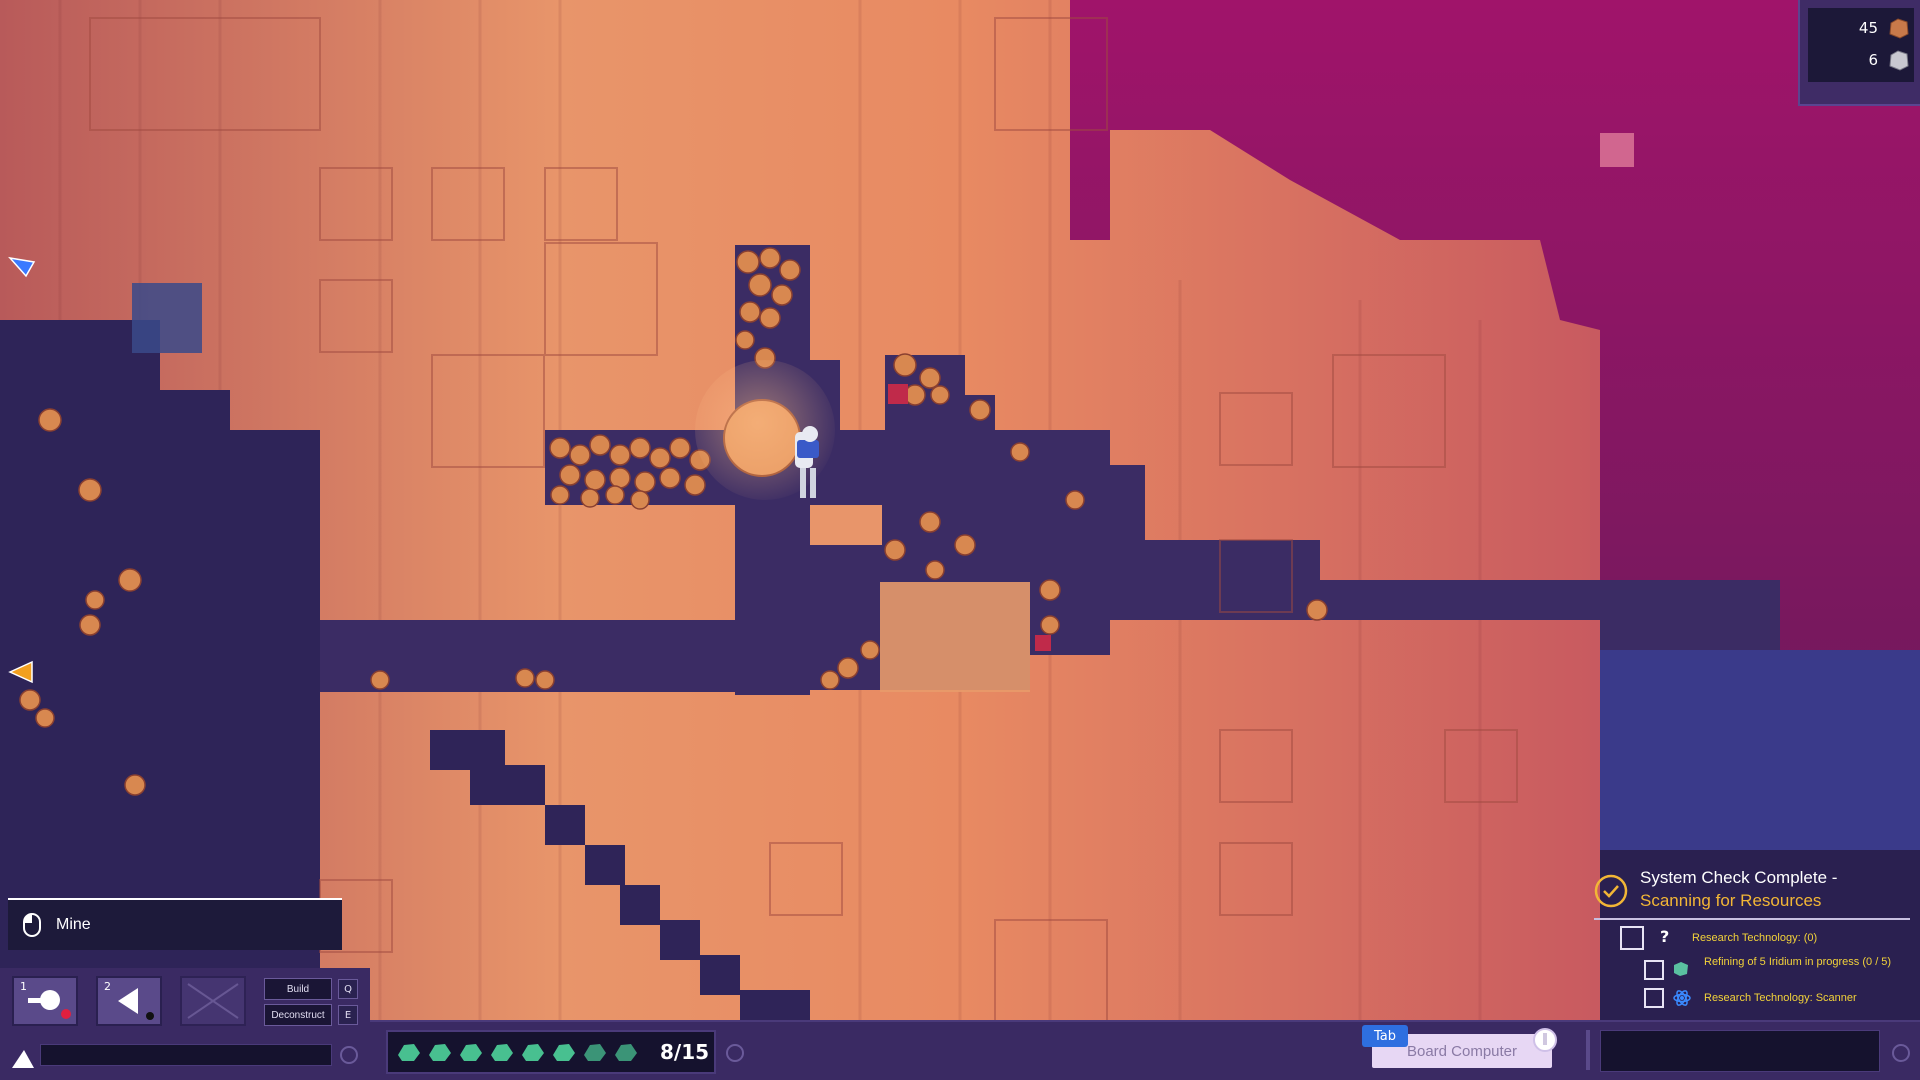 Image resolution: width=1920 pixels, height=1080 pixels. I want to click on question-icon: ?, so click(1665, 936).